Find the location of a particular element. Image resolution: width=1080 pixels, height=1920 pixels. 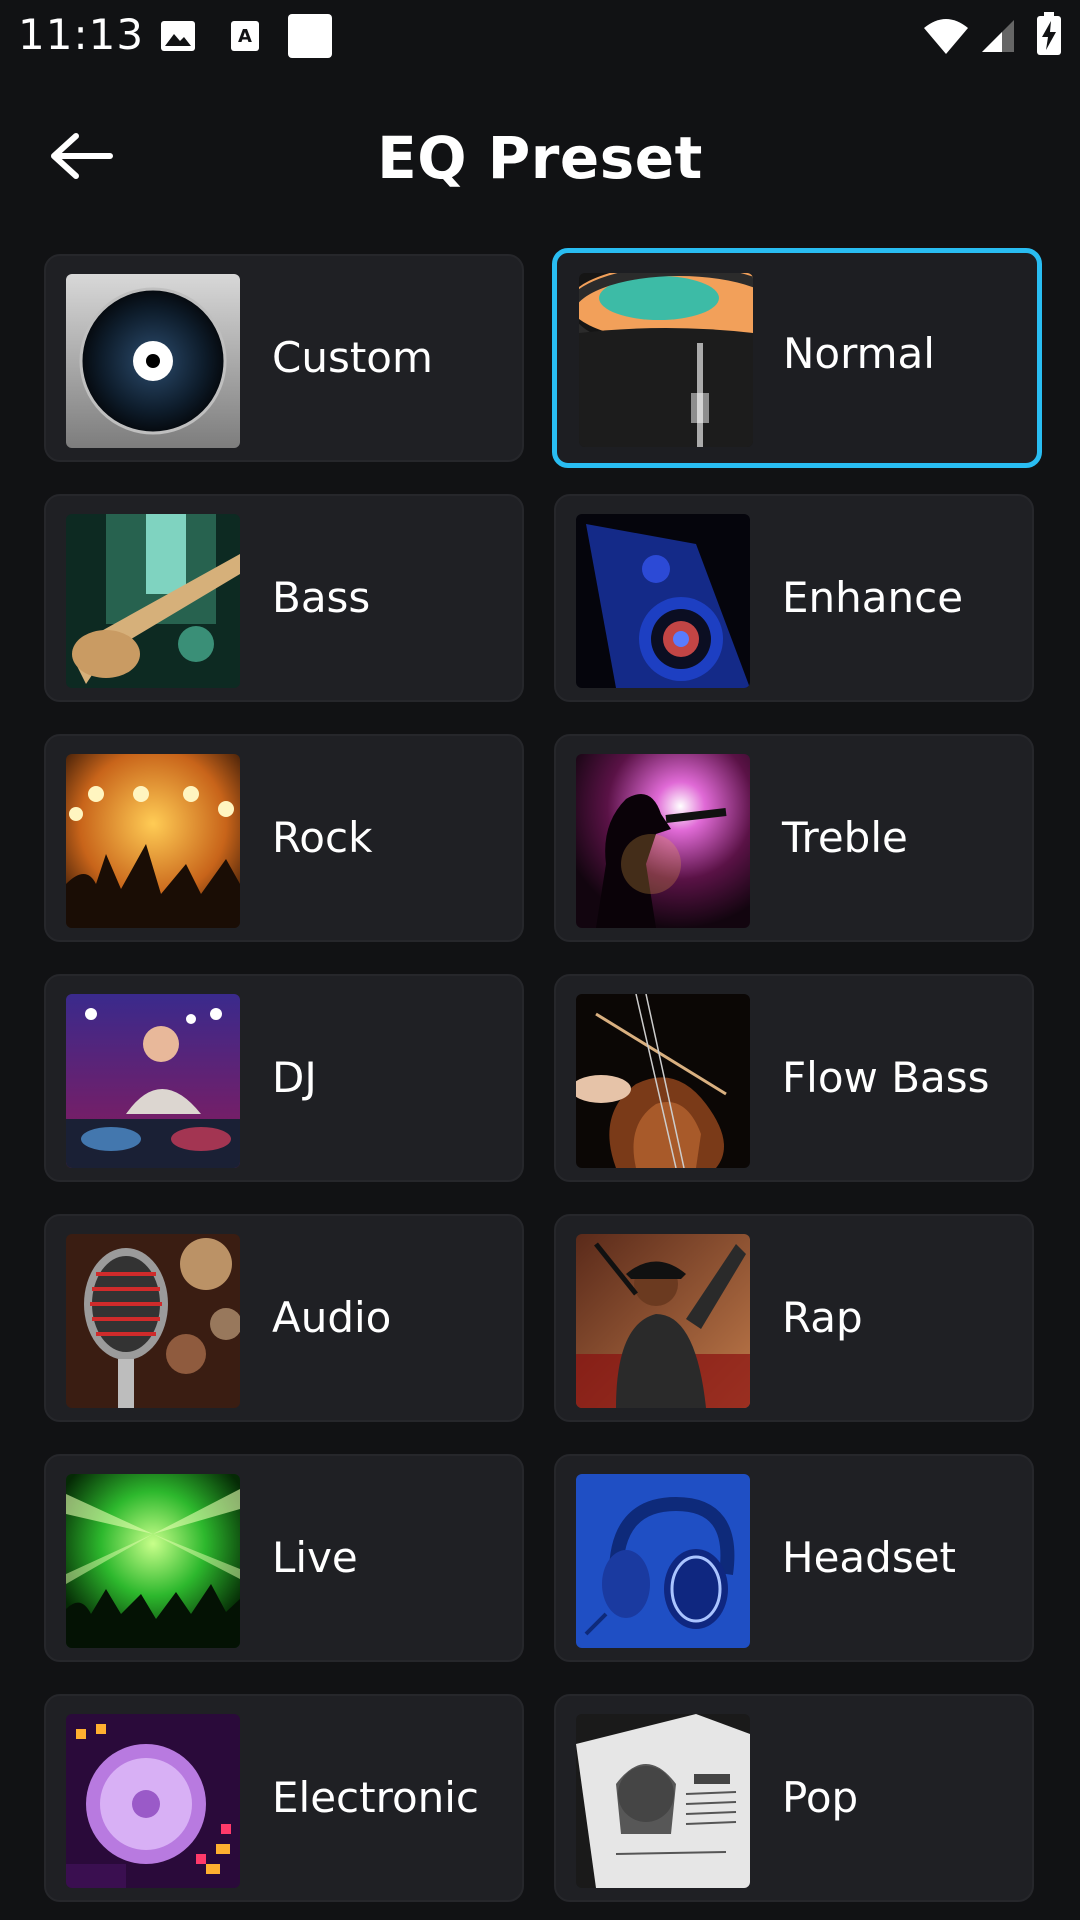

preset-card-bass: Bass is located at coordinates (284, 598).